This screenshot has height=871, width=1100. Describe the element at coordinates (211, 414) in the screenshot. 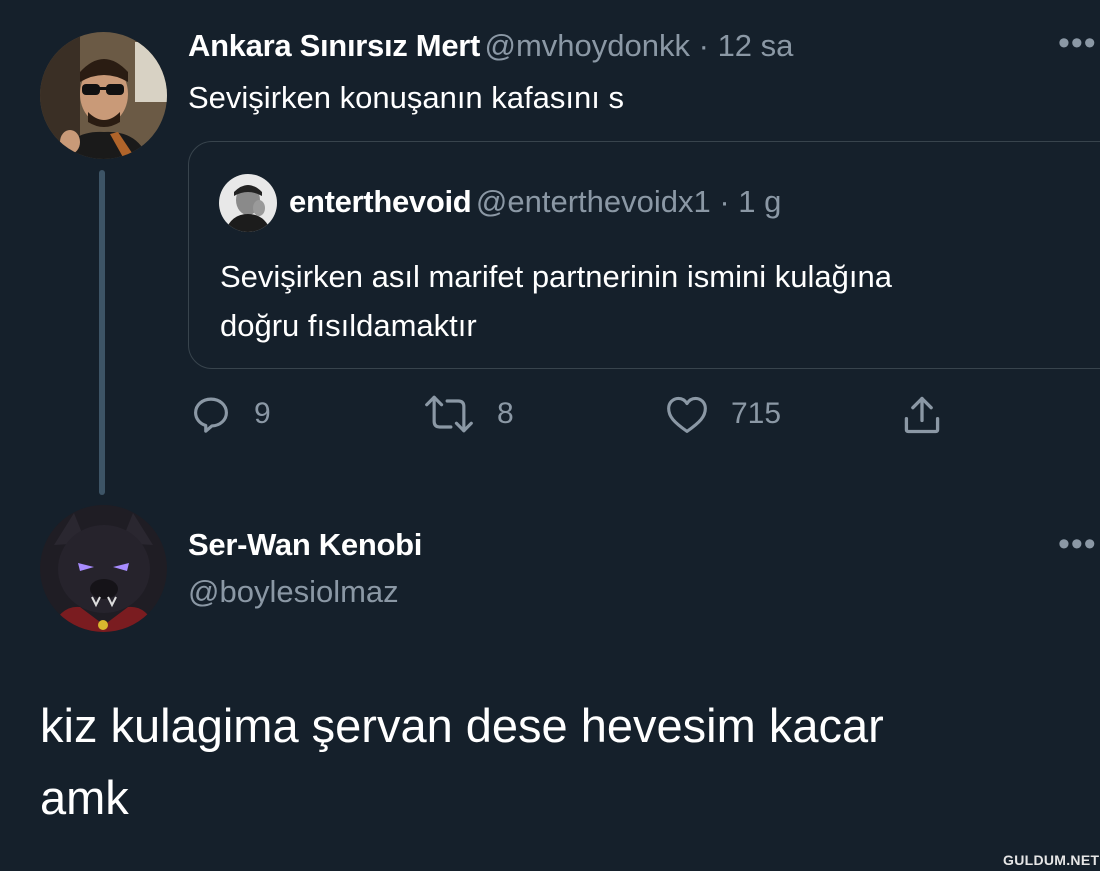

I see `reply-icon` at that location.